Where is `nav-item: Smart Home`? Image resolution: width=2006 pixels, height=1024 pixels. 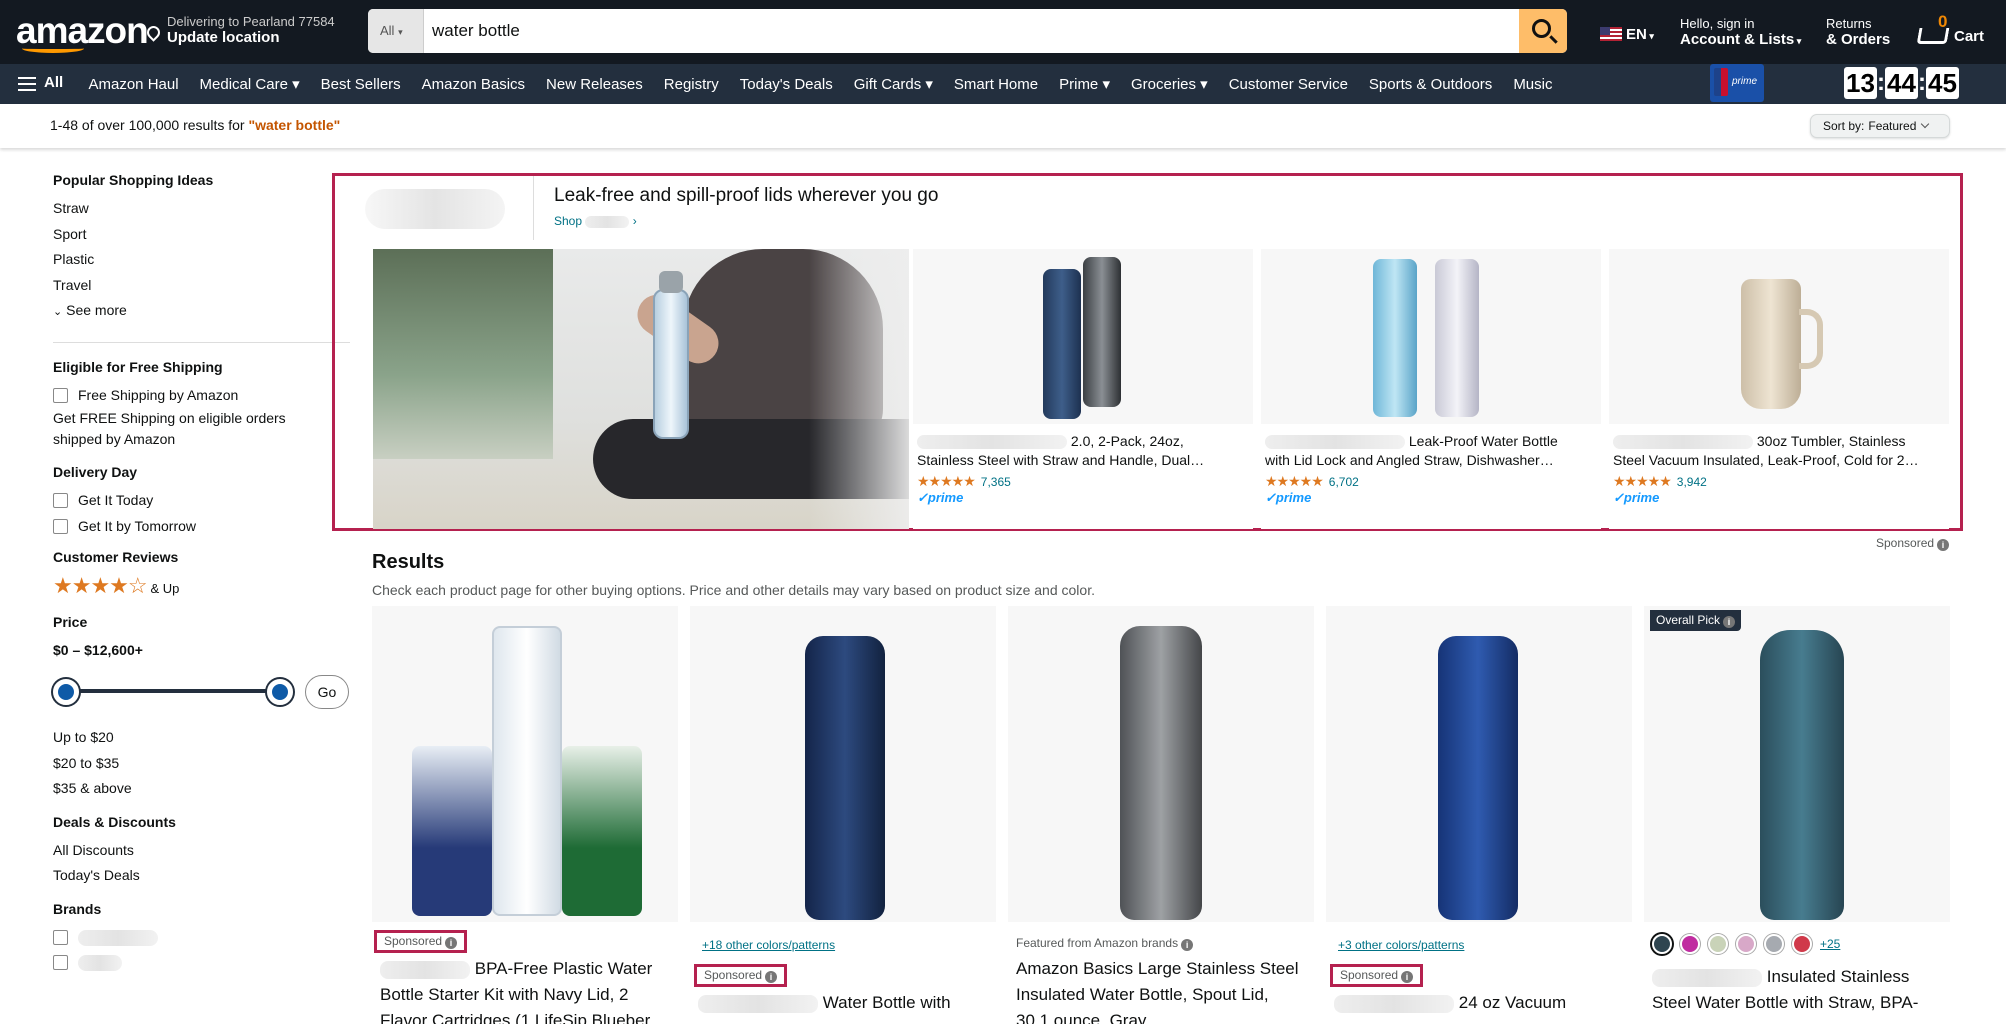 nav-item: Smart Home is located at coordinates (995, 84).